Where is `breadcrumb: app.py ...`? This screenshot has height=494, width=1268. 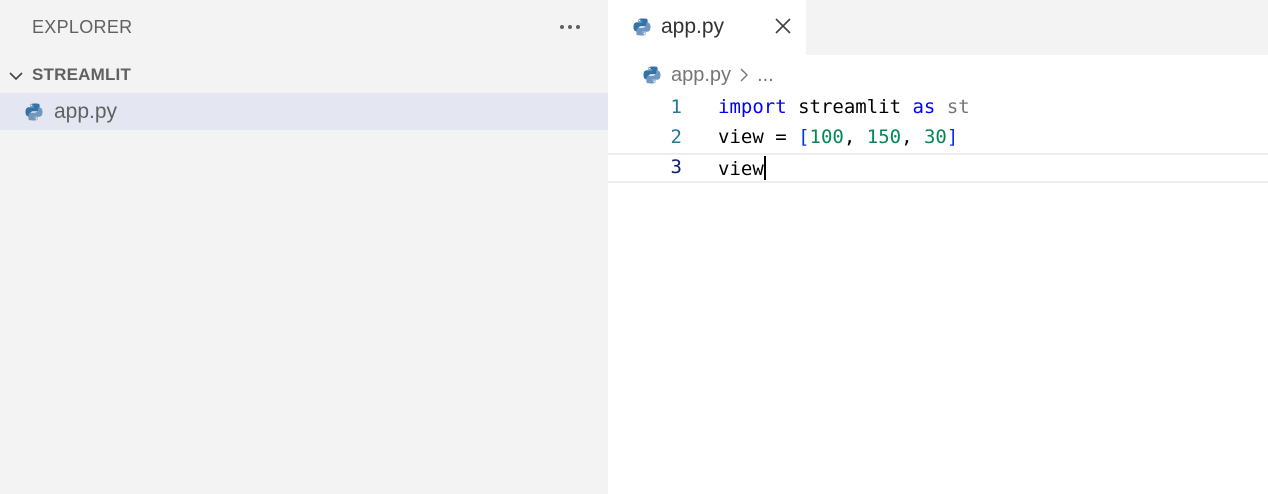
breadcrumb: app.py ... is located at coordinates (708, 75).